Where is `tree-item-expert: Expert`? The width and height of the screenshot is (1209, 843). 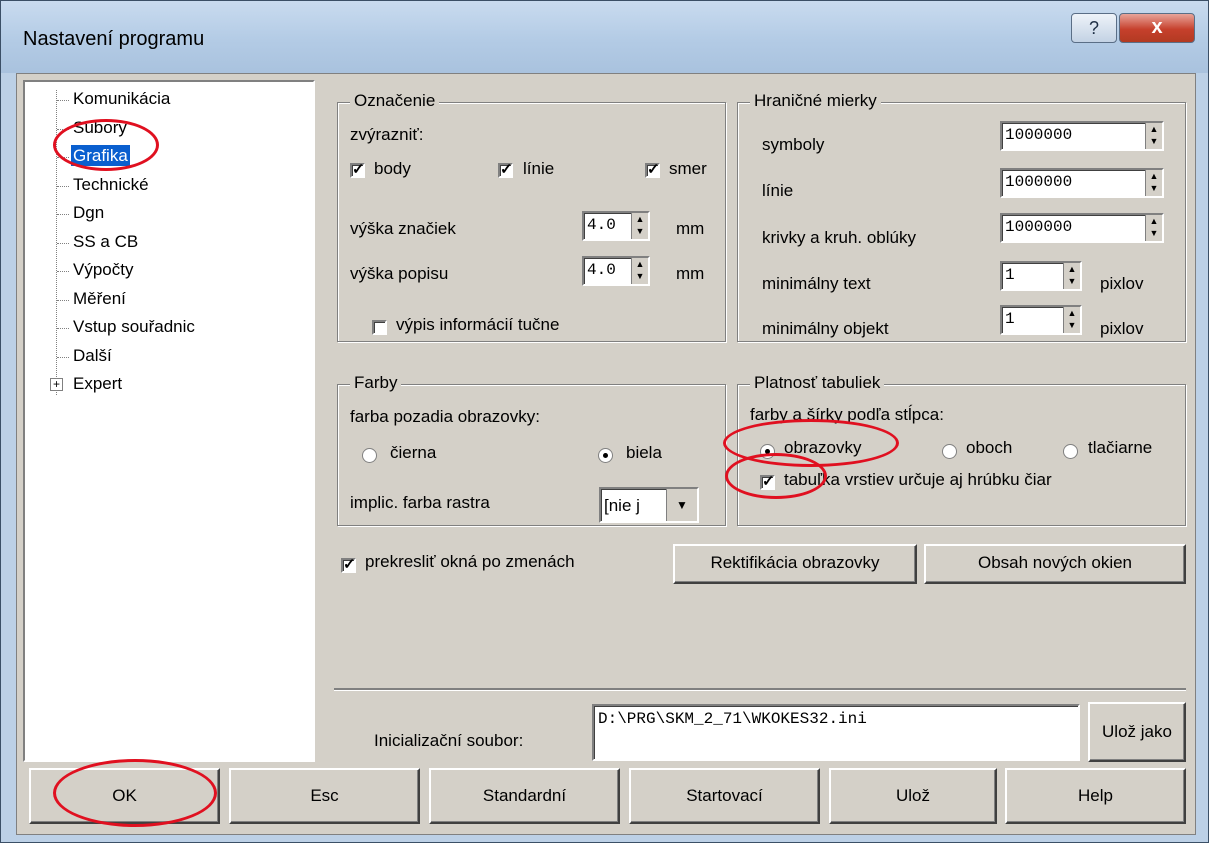 tree-item-expert: Expert is located at coordinates (97, 383).